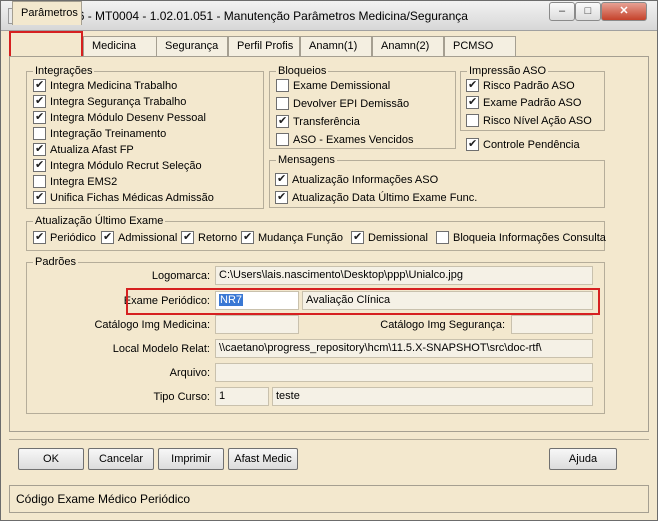  I want to click on group-title-padroes: Padrões, so click(55, 262).